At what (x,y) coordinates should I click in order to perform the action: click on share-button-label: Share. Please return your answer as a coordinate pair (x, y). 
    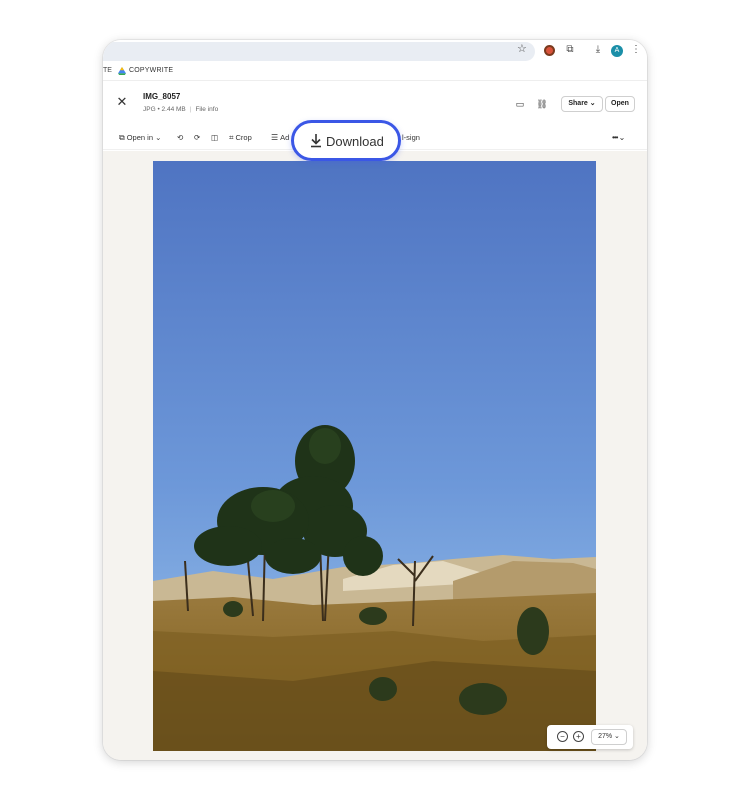
    Looking at the image, I should click on (578, 103).